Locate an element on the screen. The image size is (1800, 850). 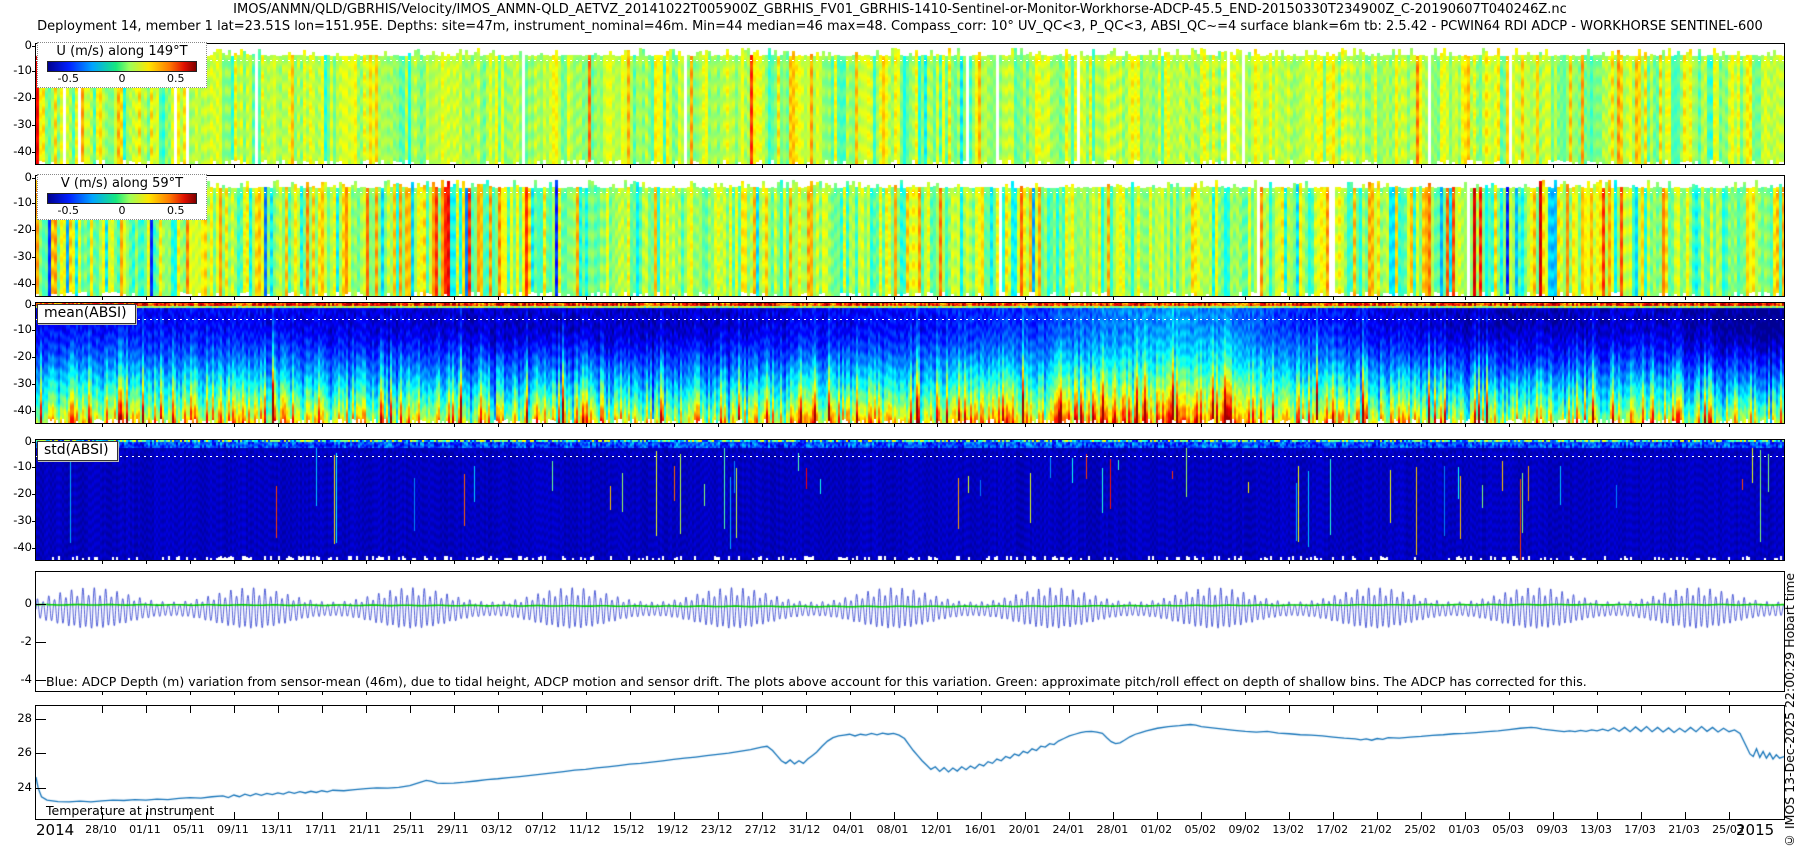
x-axis-date-label: 09/03 is located at coordinates (1552, 829).